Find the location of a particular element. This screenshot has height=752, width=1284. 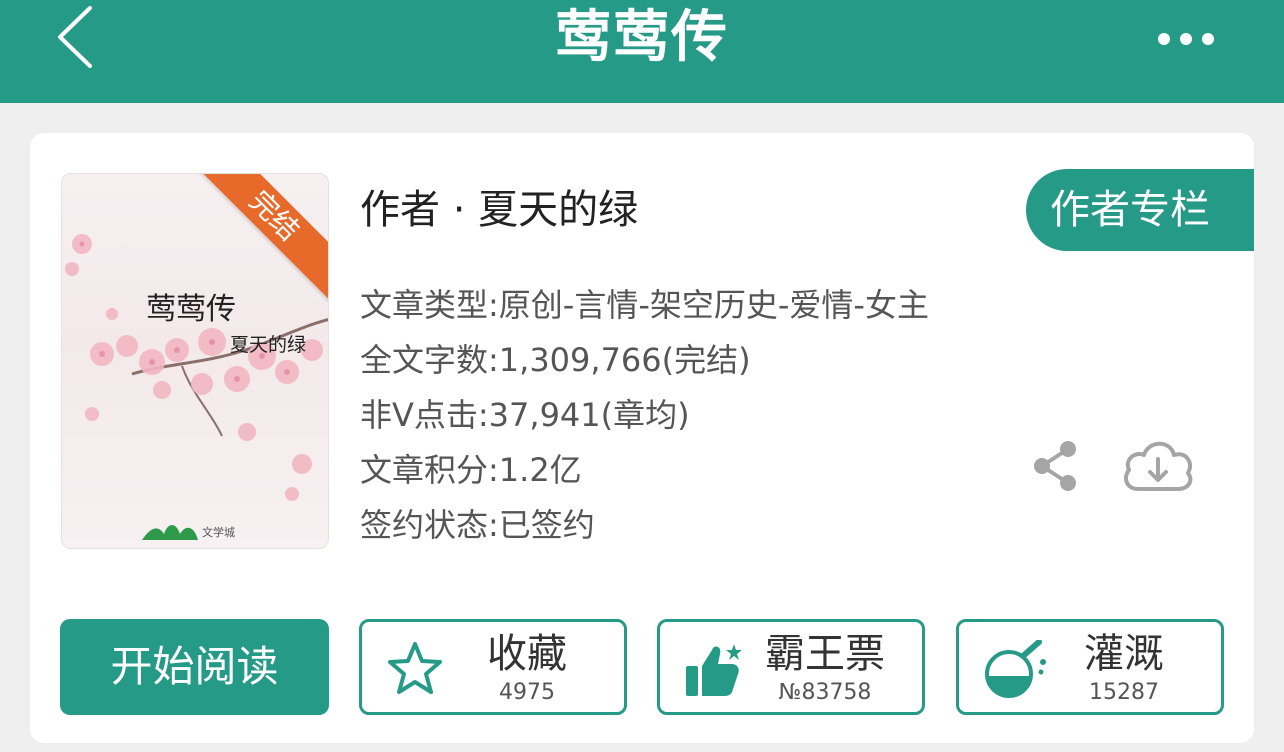

start-reading-button: 开始阅读 is located at coordinates (194, 667).